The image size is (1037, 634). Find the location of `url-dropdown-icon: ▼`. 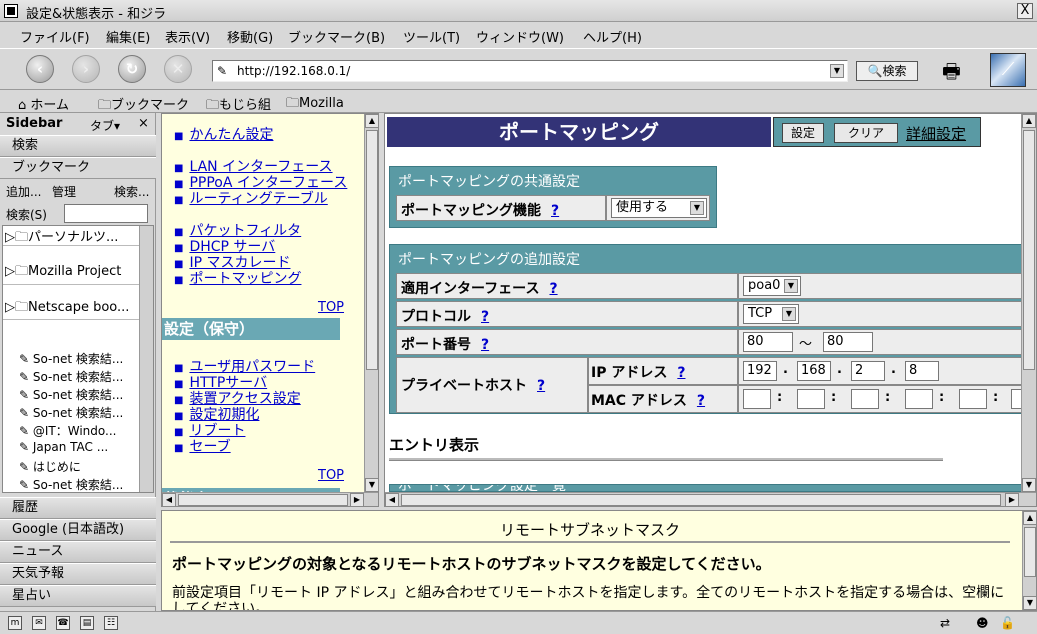

url-dropdown-icon: ▼ is located at coordinates (837, 71).